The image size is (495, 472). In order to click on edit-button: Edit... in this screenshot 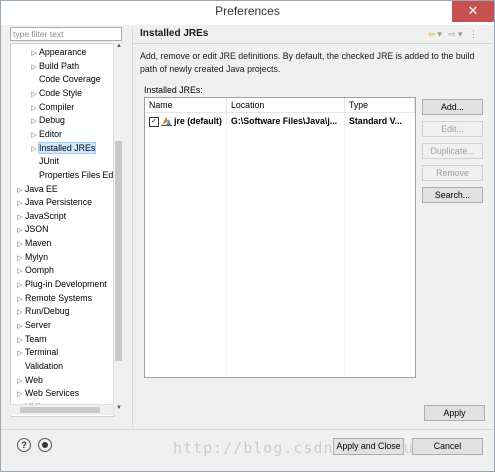, I will do `click(452, 129)`.